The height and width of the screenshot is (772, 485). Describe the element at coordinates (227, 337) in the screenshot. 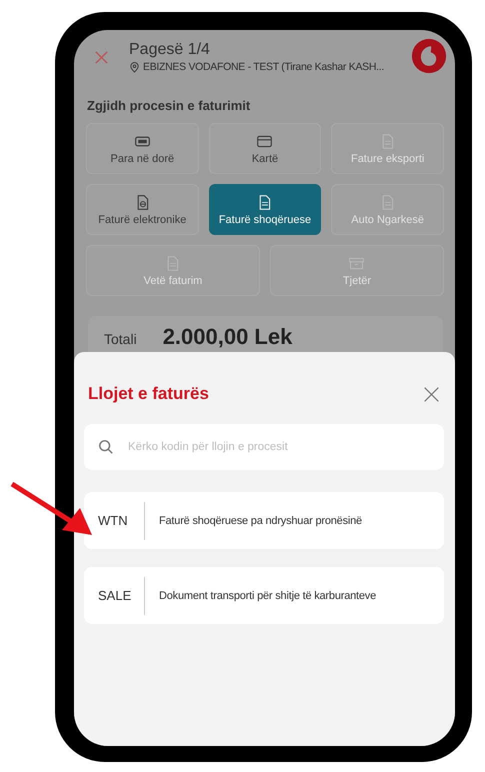

I see `total-amount: 2.000,00 Lek` at that location.